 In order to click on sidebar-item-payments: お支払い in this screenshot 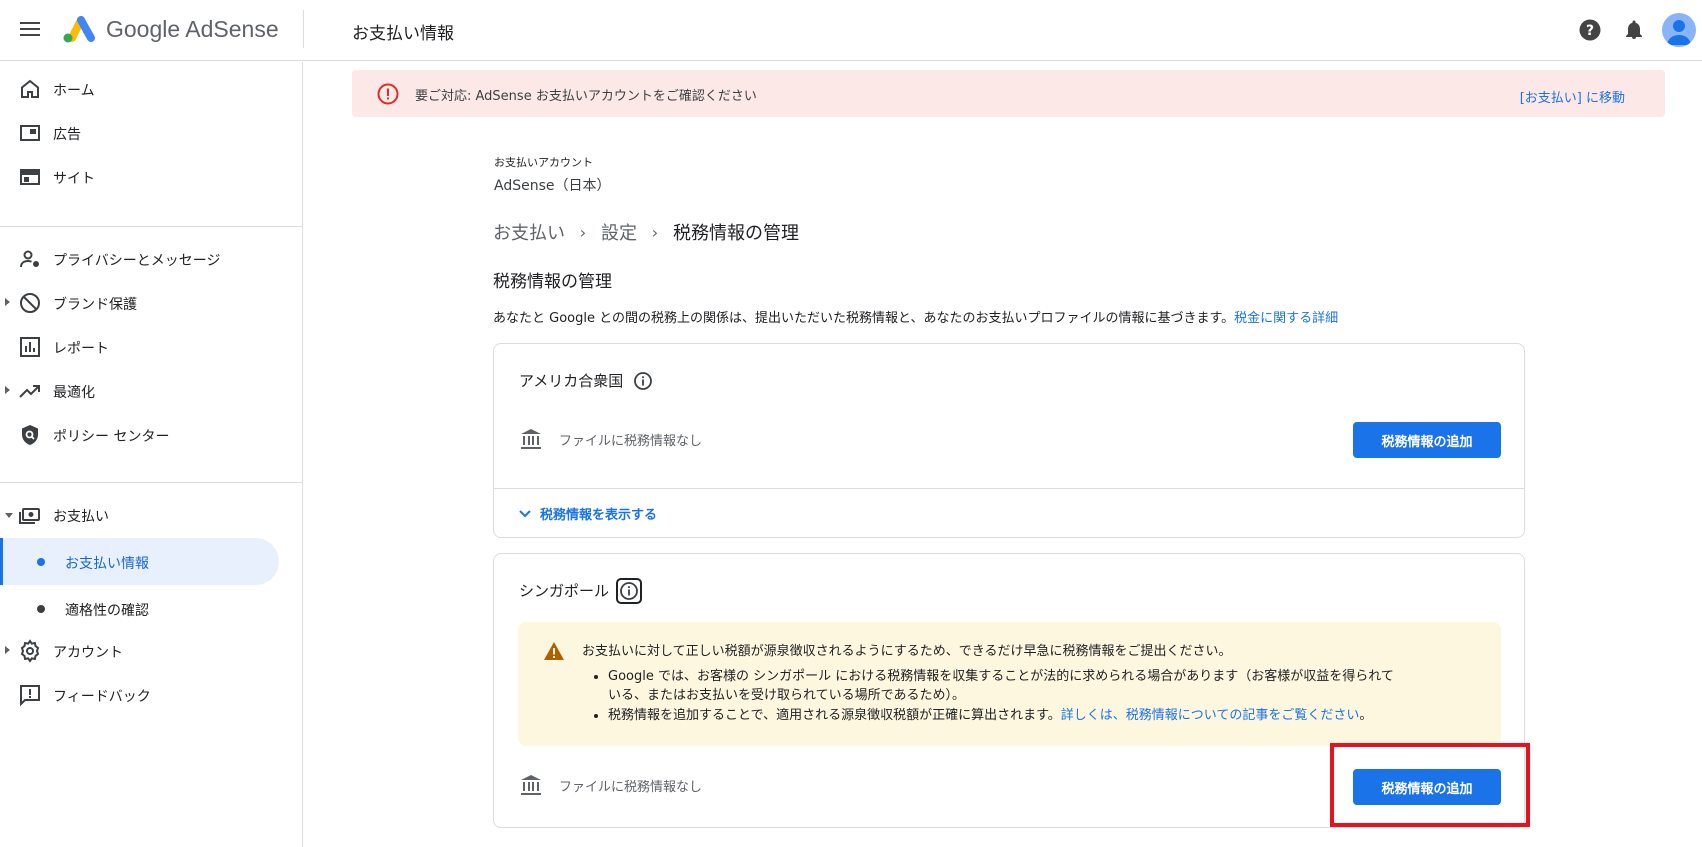, I will do `click(151, 515)`.